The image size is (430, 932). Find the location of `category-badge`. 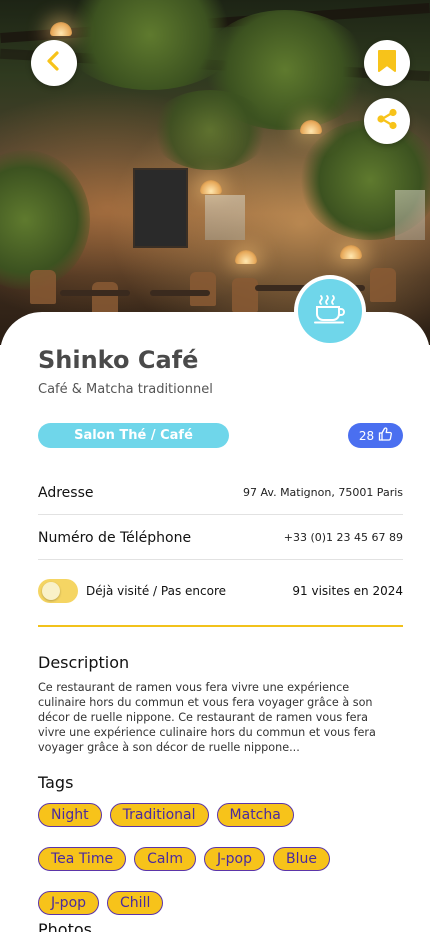

category-badge is located at coordinates (330, 311).